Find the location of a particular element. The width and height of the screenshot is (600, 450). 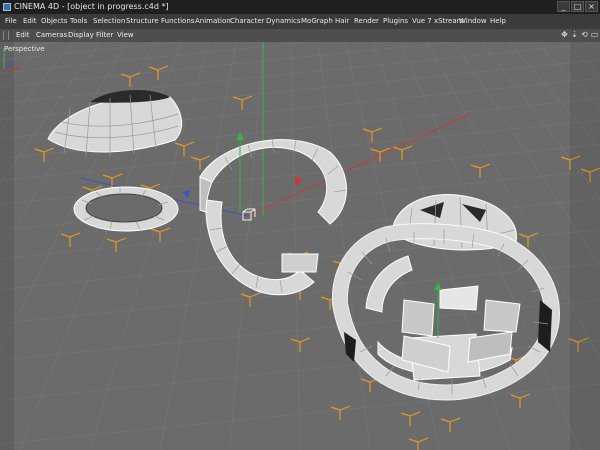

viewport-menu-display: Display is located at coordinates (81, 35).